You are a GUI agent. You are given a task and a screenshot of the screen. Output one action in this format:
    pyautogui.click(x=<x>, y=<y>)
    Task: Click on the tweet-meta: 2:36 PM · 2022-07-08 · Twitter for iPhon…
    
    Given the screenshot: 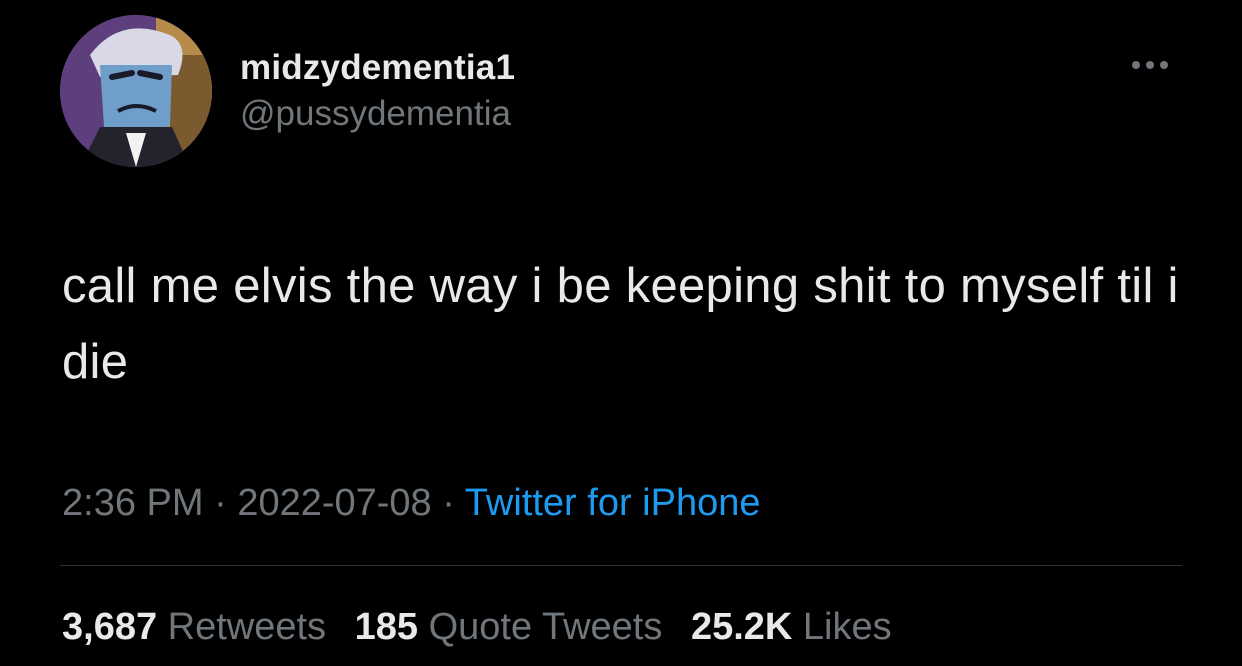 What is the action you would take?
    pyautogui.click(x=411, y=503)
    